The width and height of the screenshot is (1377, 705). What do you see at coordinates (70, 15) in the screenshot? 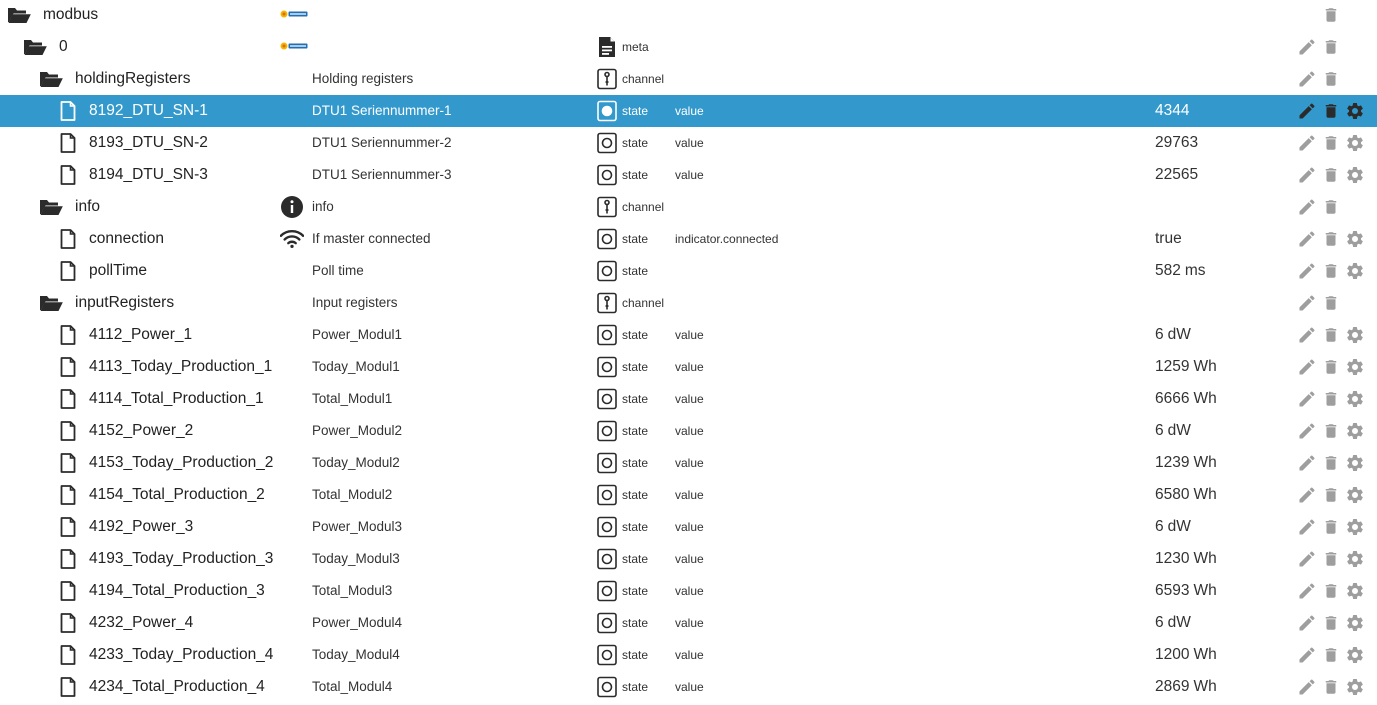
I see `object-id: modbus` at bounding box center [70, 15].